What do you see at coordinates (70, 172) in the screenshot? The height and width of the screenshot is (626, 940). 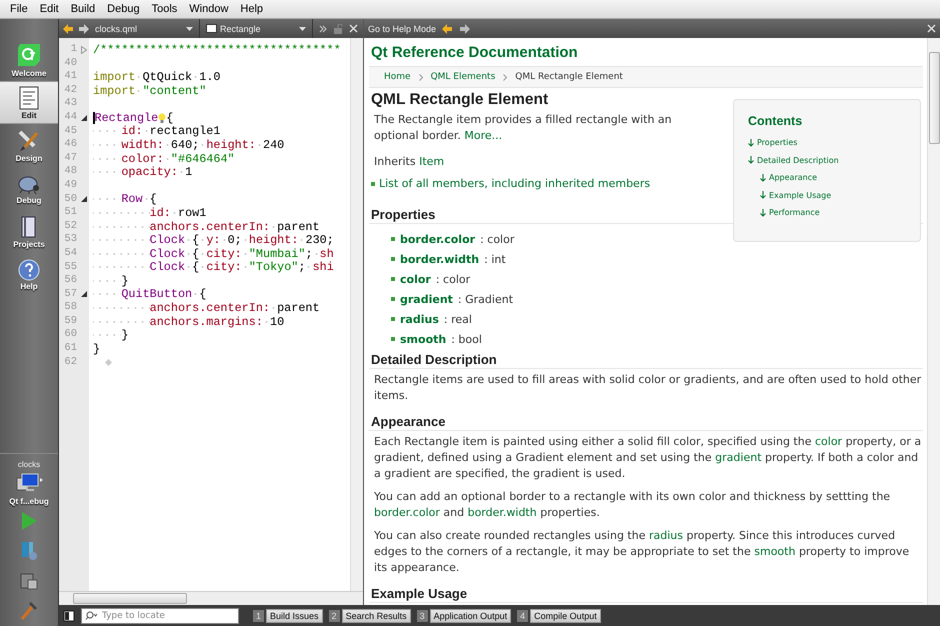 I see `line-number: 48` at bounding box center [70, 172].